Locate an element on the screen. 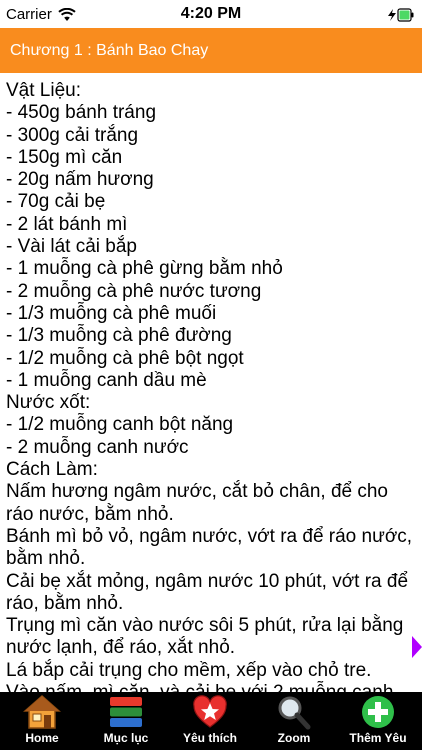 This screenshot has width=422, height=750. tab-add-favorite: Thêm Yêu is located at coordinates (378, 721).